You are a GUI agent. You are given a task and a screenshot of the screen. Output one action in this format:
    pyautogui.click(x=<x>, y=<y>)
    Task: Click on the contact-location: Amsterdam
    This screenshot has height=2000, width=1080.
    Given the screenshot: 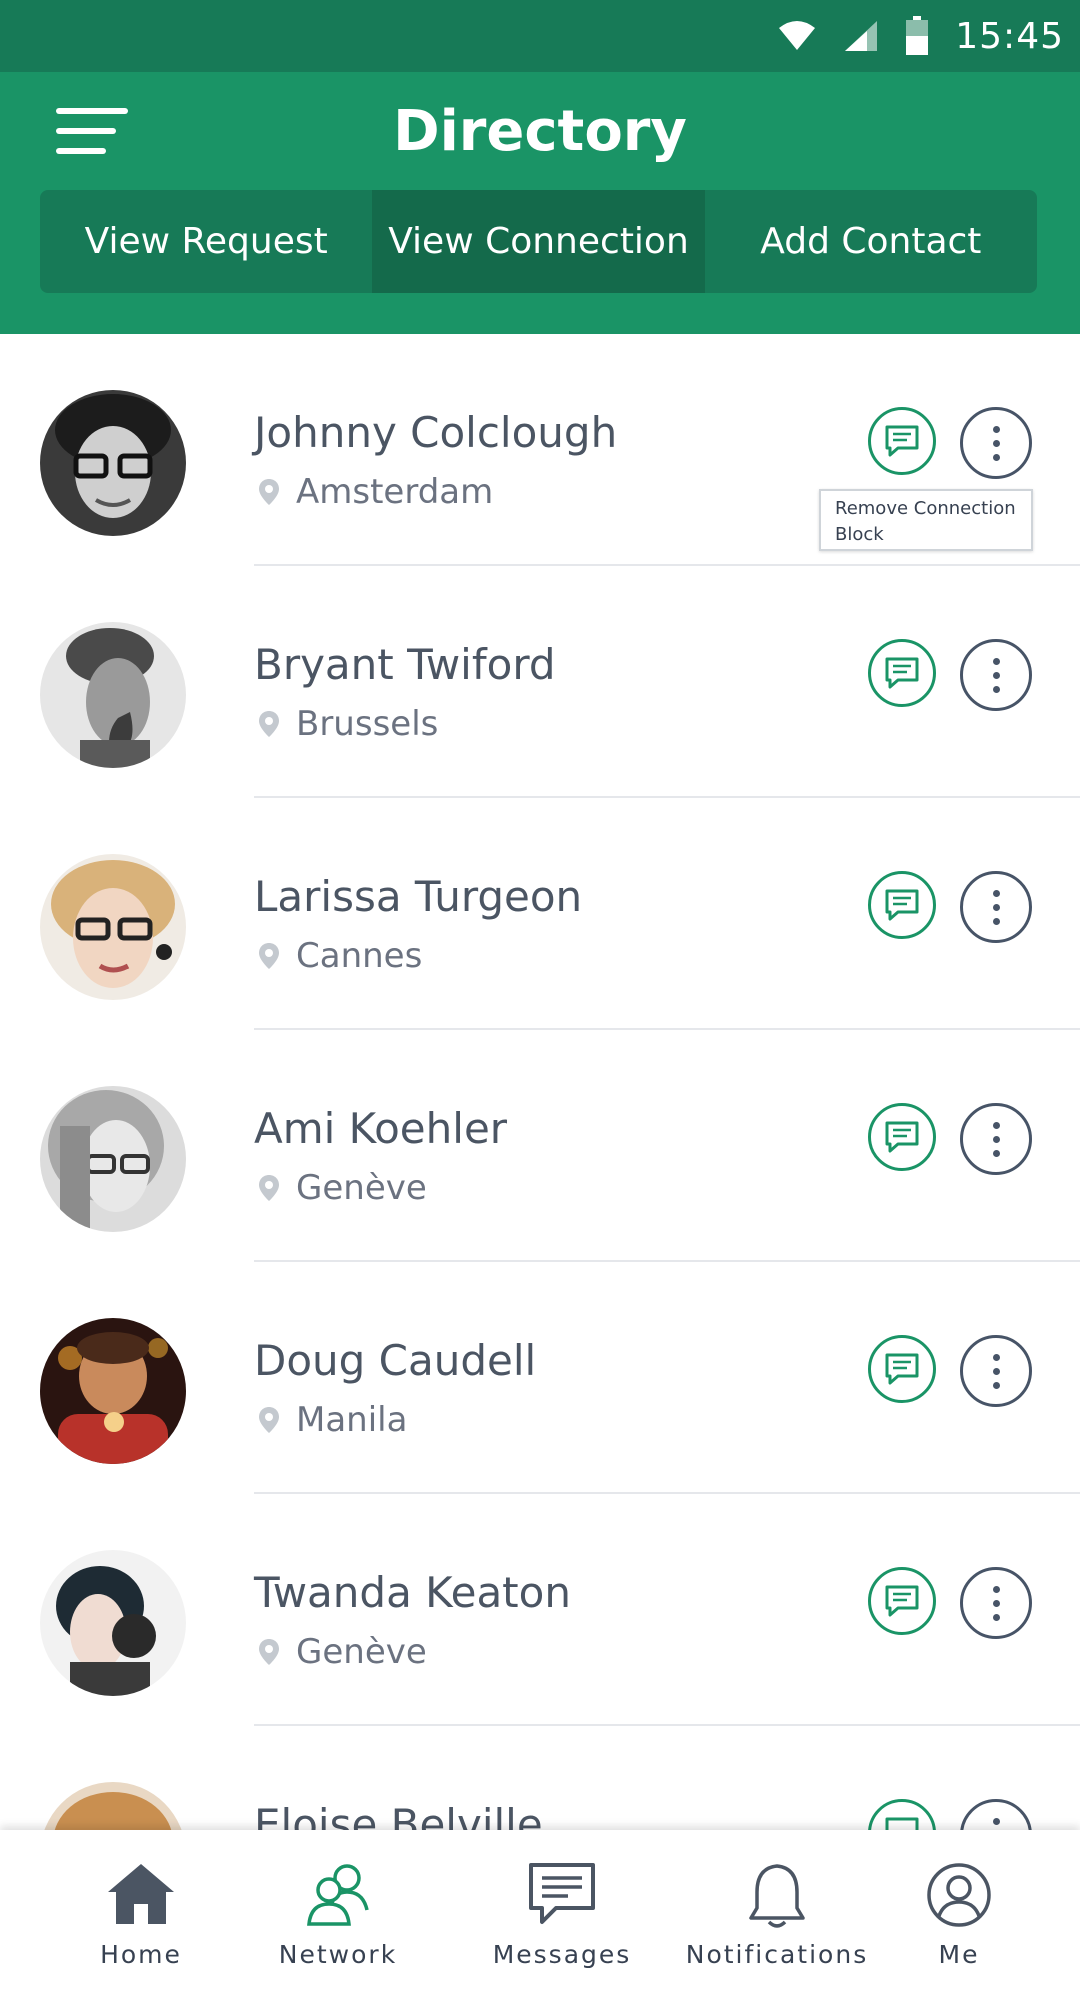 What is the action you would take?
    pyautogui.click(x=375, y=492)
    